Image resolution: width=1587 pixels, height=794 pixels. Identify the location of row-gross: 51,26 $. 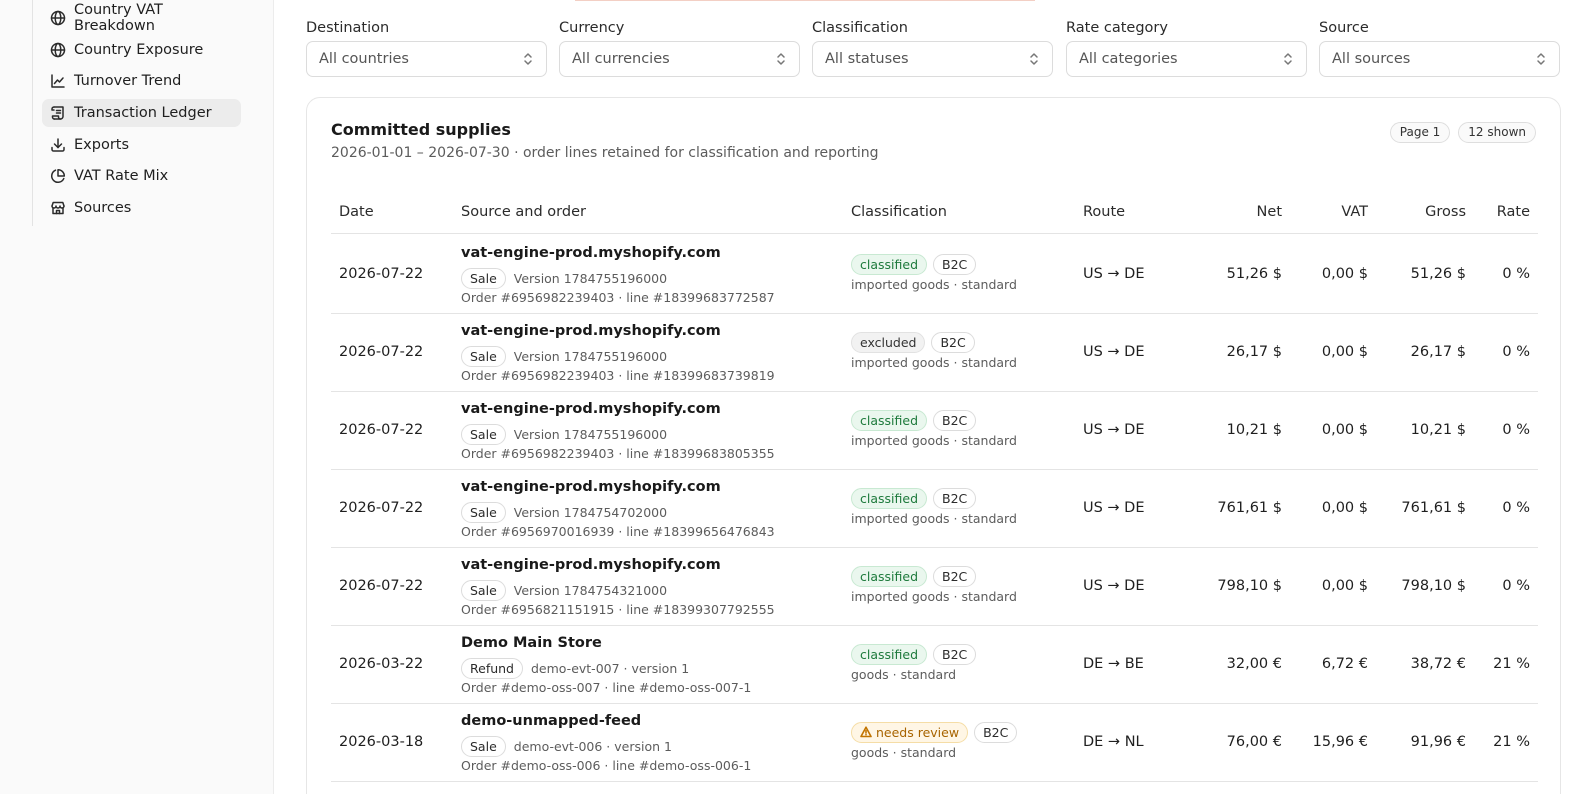
(1438, 274).